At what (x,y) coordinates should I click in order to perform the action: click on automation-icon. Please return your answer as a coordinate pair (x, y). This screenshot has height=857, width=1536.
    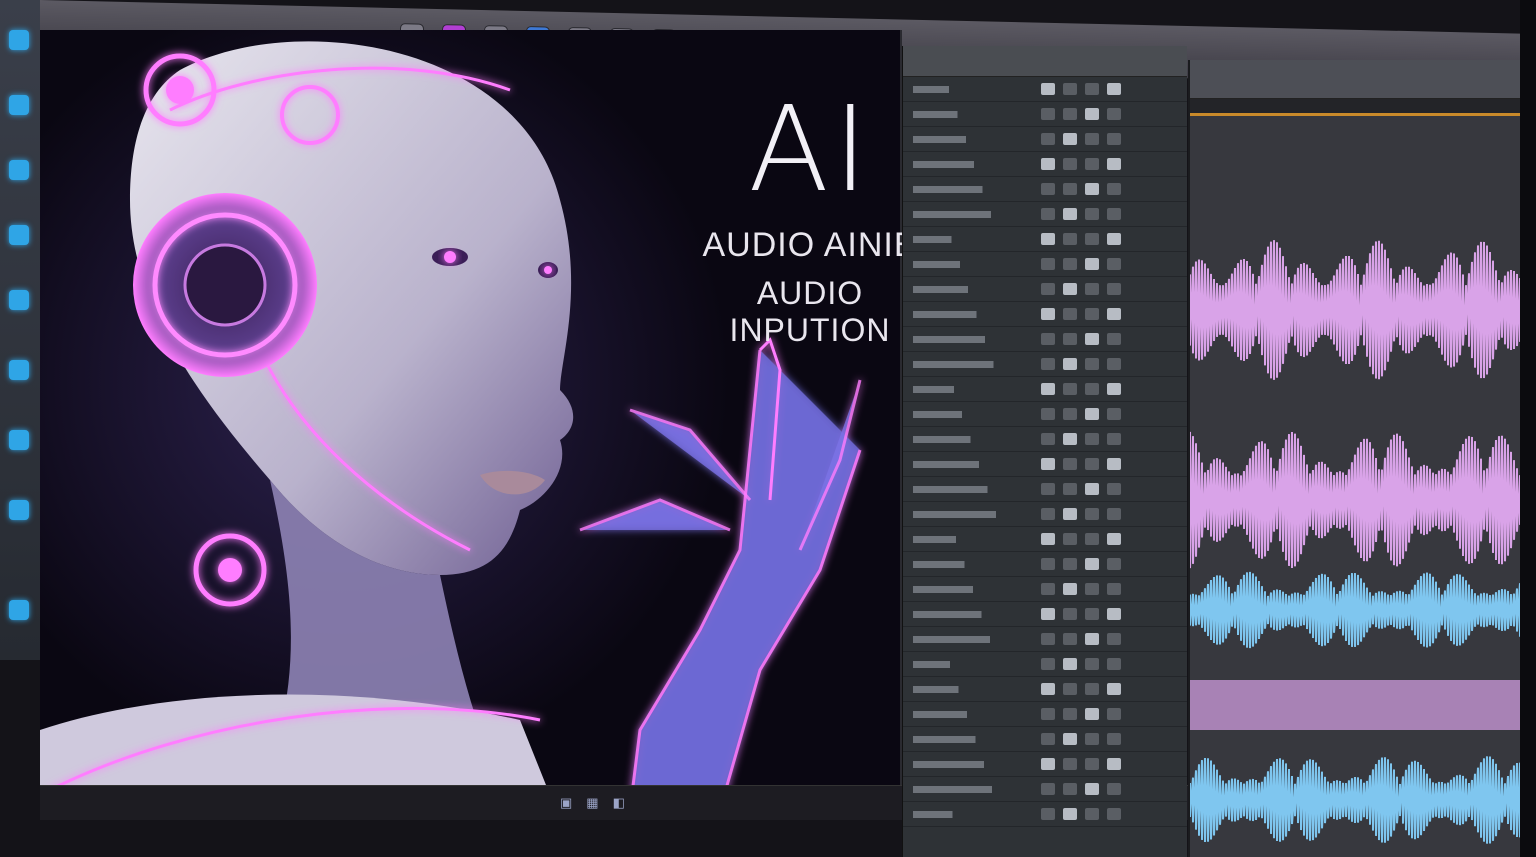
    Looking at the image, I should click on (19, 440).